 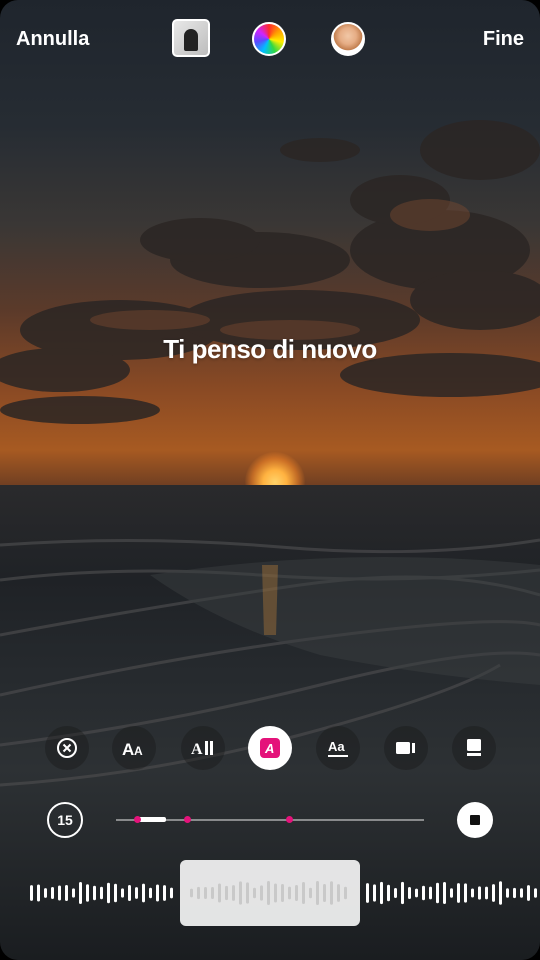 I want to click on stop-icon, so click(x=475, y=820).